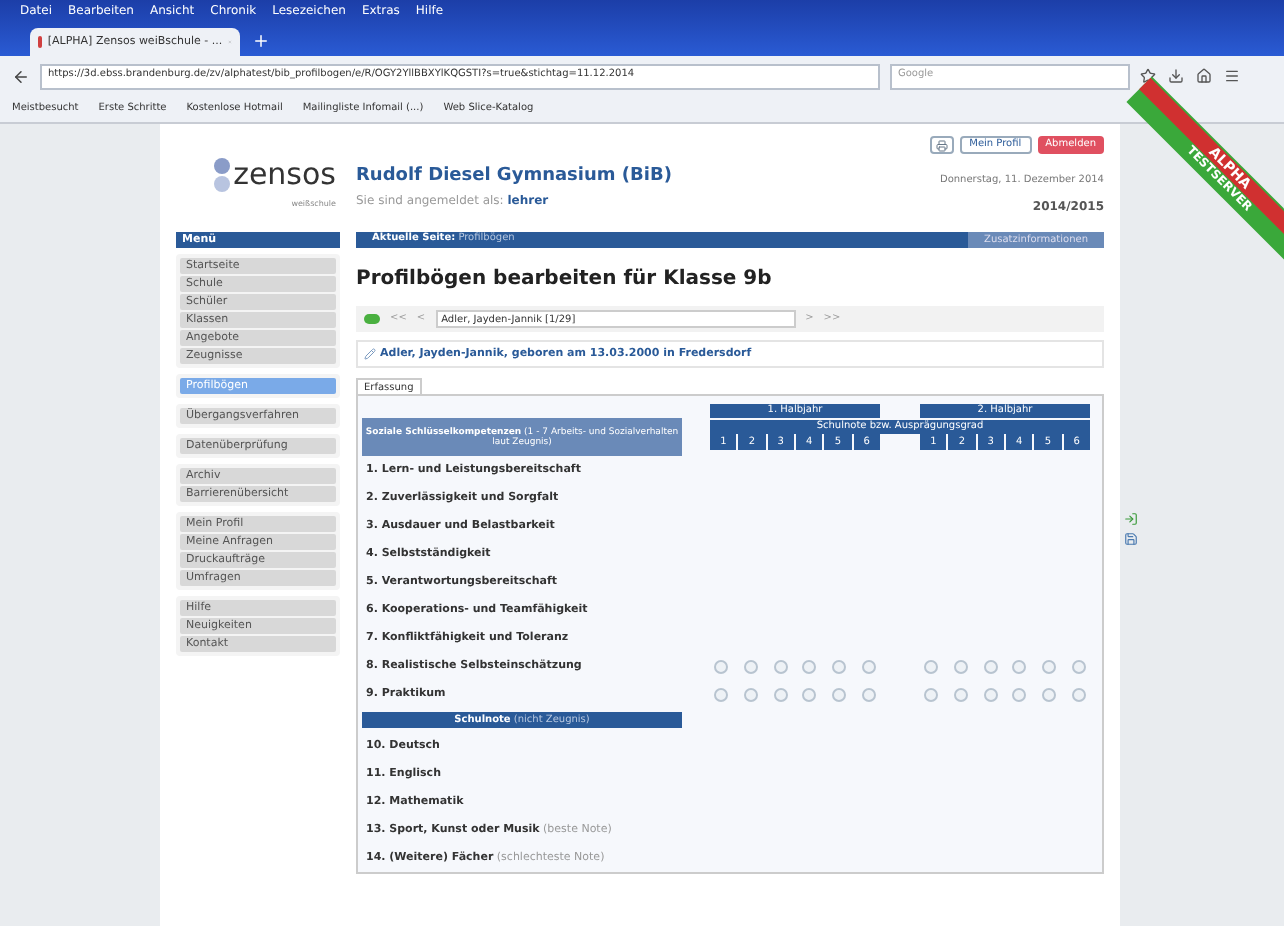 The width and height of the screenshot is (1284, 926). Describe the element at coordinates (1176, 76) in the screenshot. I see `download-icon` at that location.